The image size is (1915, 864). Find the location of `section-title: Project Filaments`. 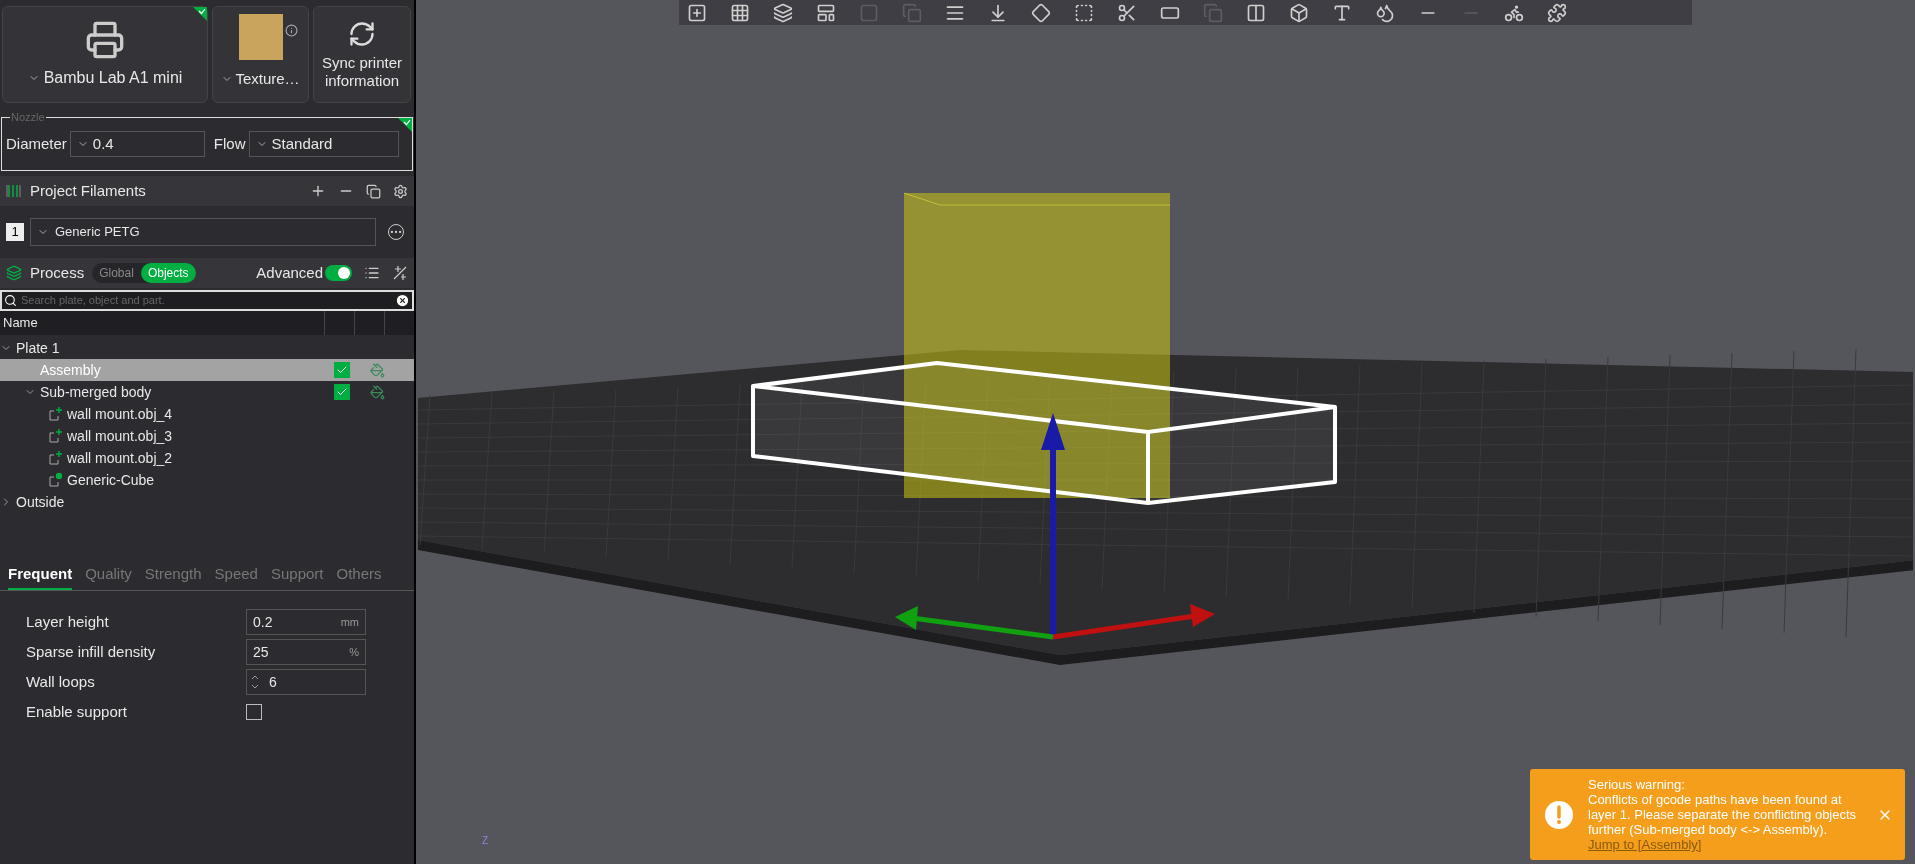

section-title: Project Filaments is located at coordinates (88, 190).